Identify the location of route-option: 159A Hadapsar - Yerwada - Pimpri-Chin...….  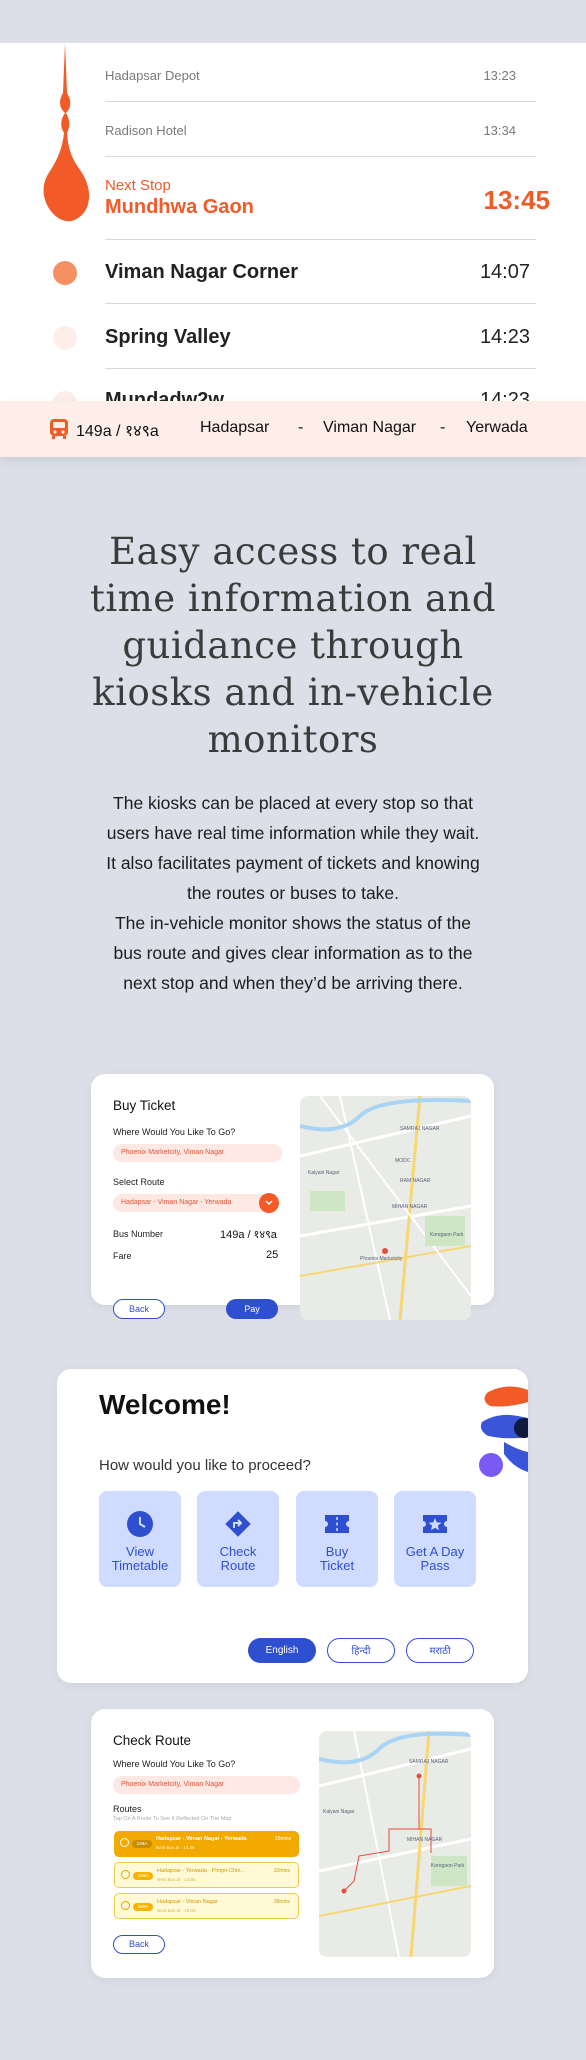
(206, 1875).